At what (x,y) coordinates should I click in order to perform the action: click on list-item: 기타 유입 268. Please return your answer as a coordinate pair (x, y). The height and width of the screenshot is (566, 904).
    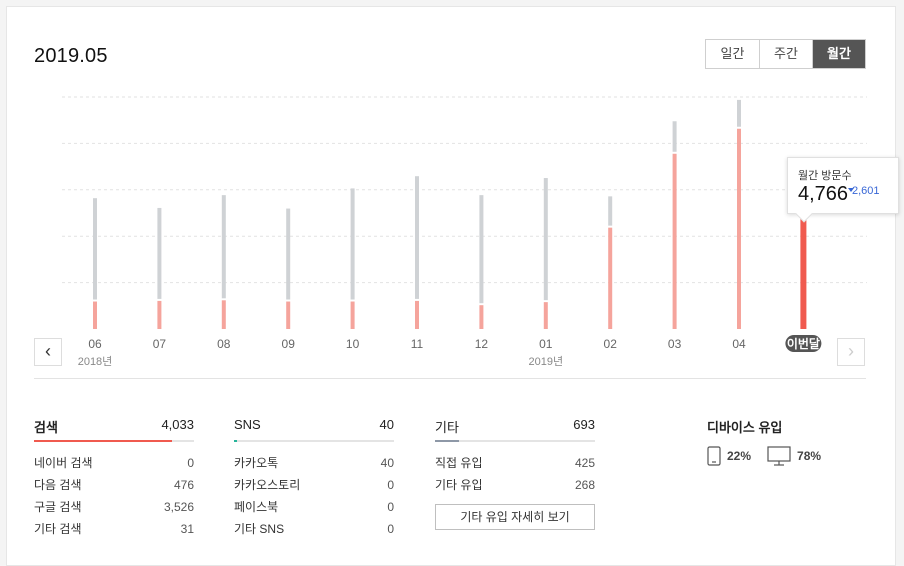
    Looking at the image, I should click on (515, 485).